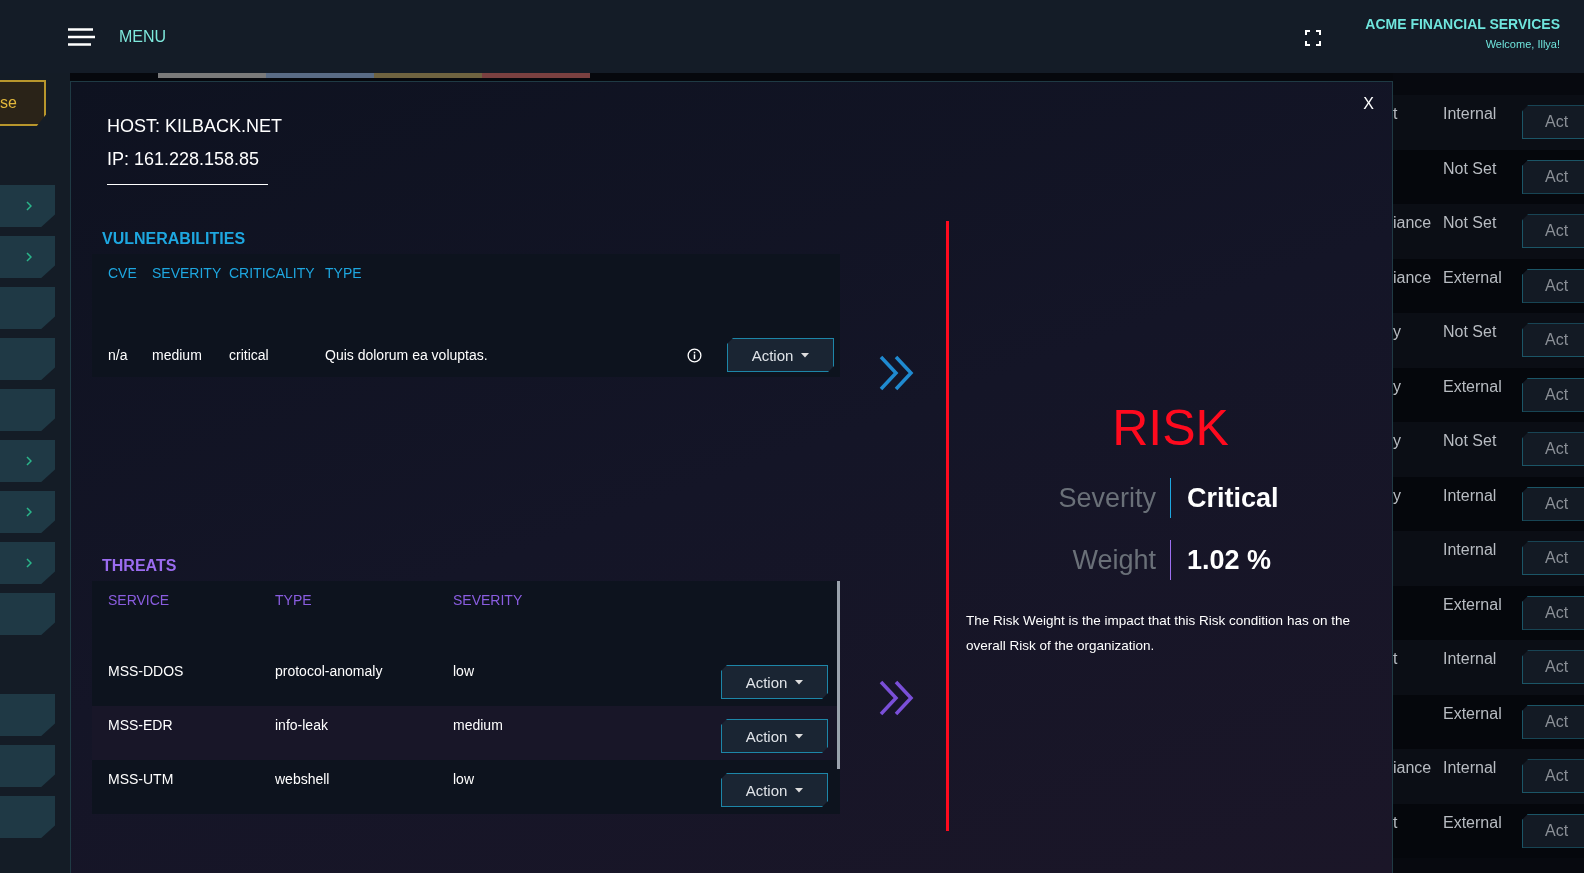 The height and width of the screenshot is (873, 1584). Describe the element at coordinates (694, 355) in the screenshot. I see `info-icon` at that location.